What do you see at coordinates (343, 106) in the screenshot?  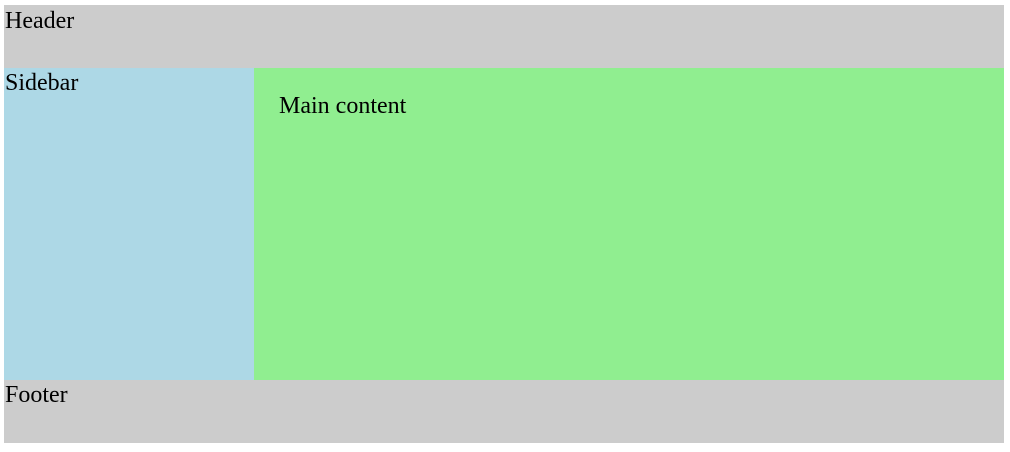 I see `main-content-text: Main content` at bounding box center [343, 106].